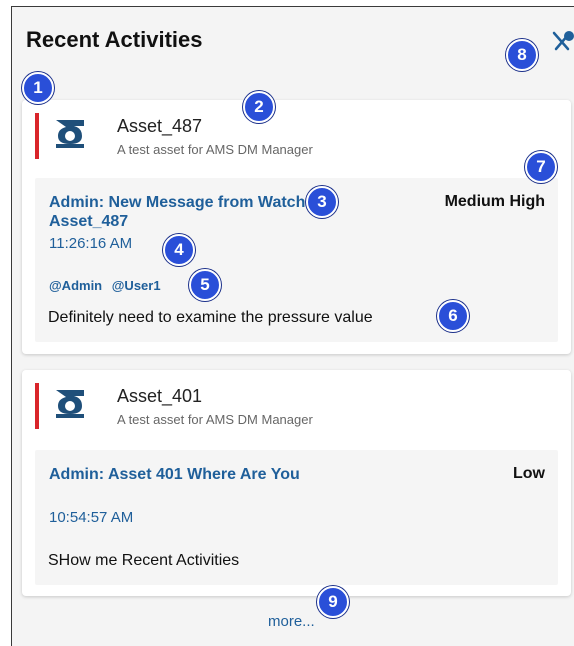 This screenshot has height=646, width=574. I want to click on message-time: 11:26:16 AM, so click(91, 243).